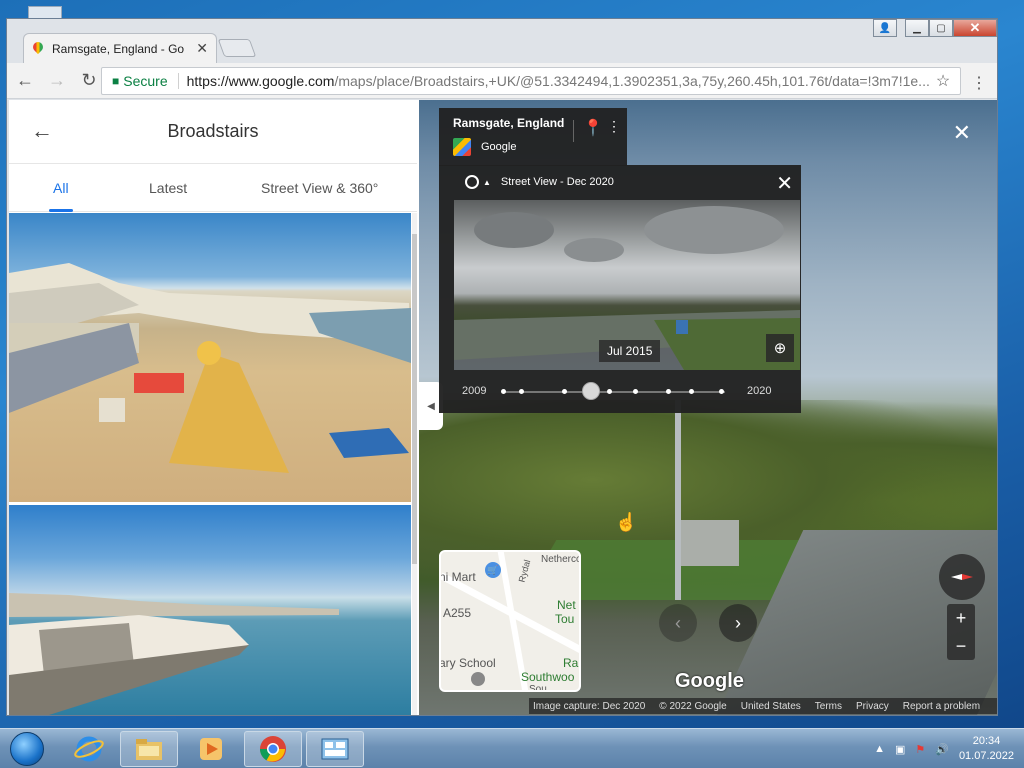 Image resolution: width=1024 pixels, height=768 pixels. What do you see at coordinates (27, 748) in the screenshot?
I see `start-button` at bounding box center [27, 748].